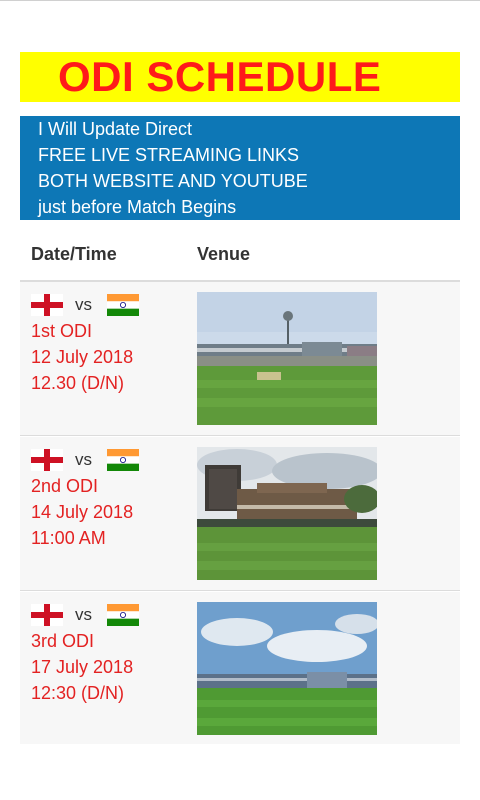 This screenshot has height=800, width=480. Describe the element at coordinates (240, 0) in the screenshot. I see `top-divider` at that location.